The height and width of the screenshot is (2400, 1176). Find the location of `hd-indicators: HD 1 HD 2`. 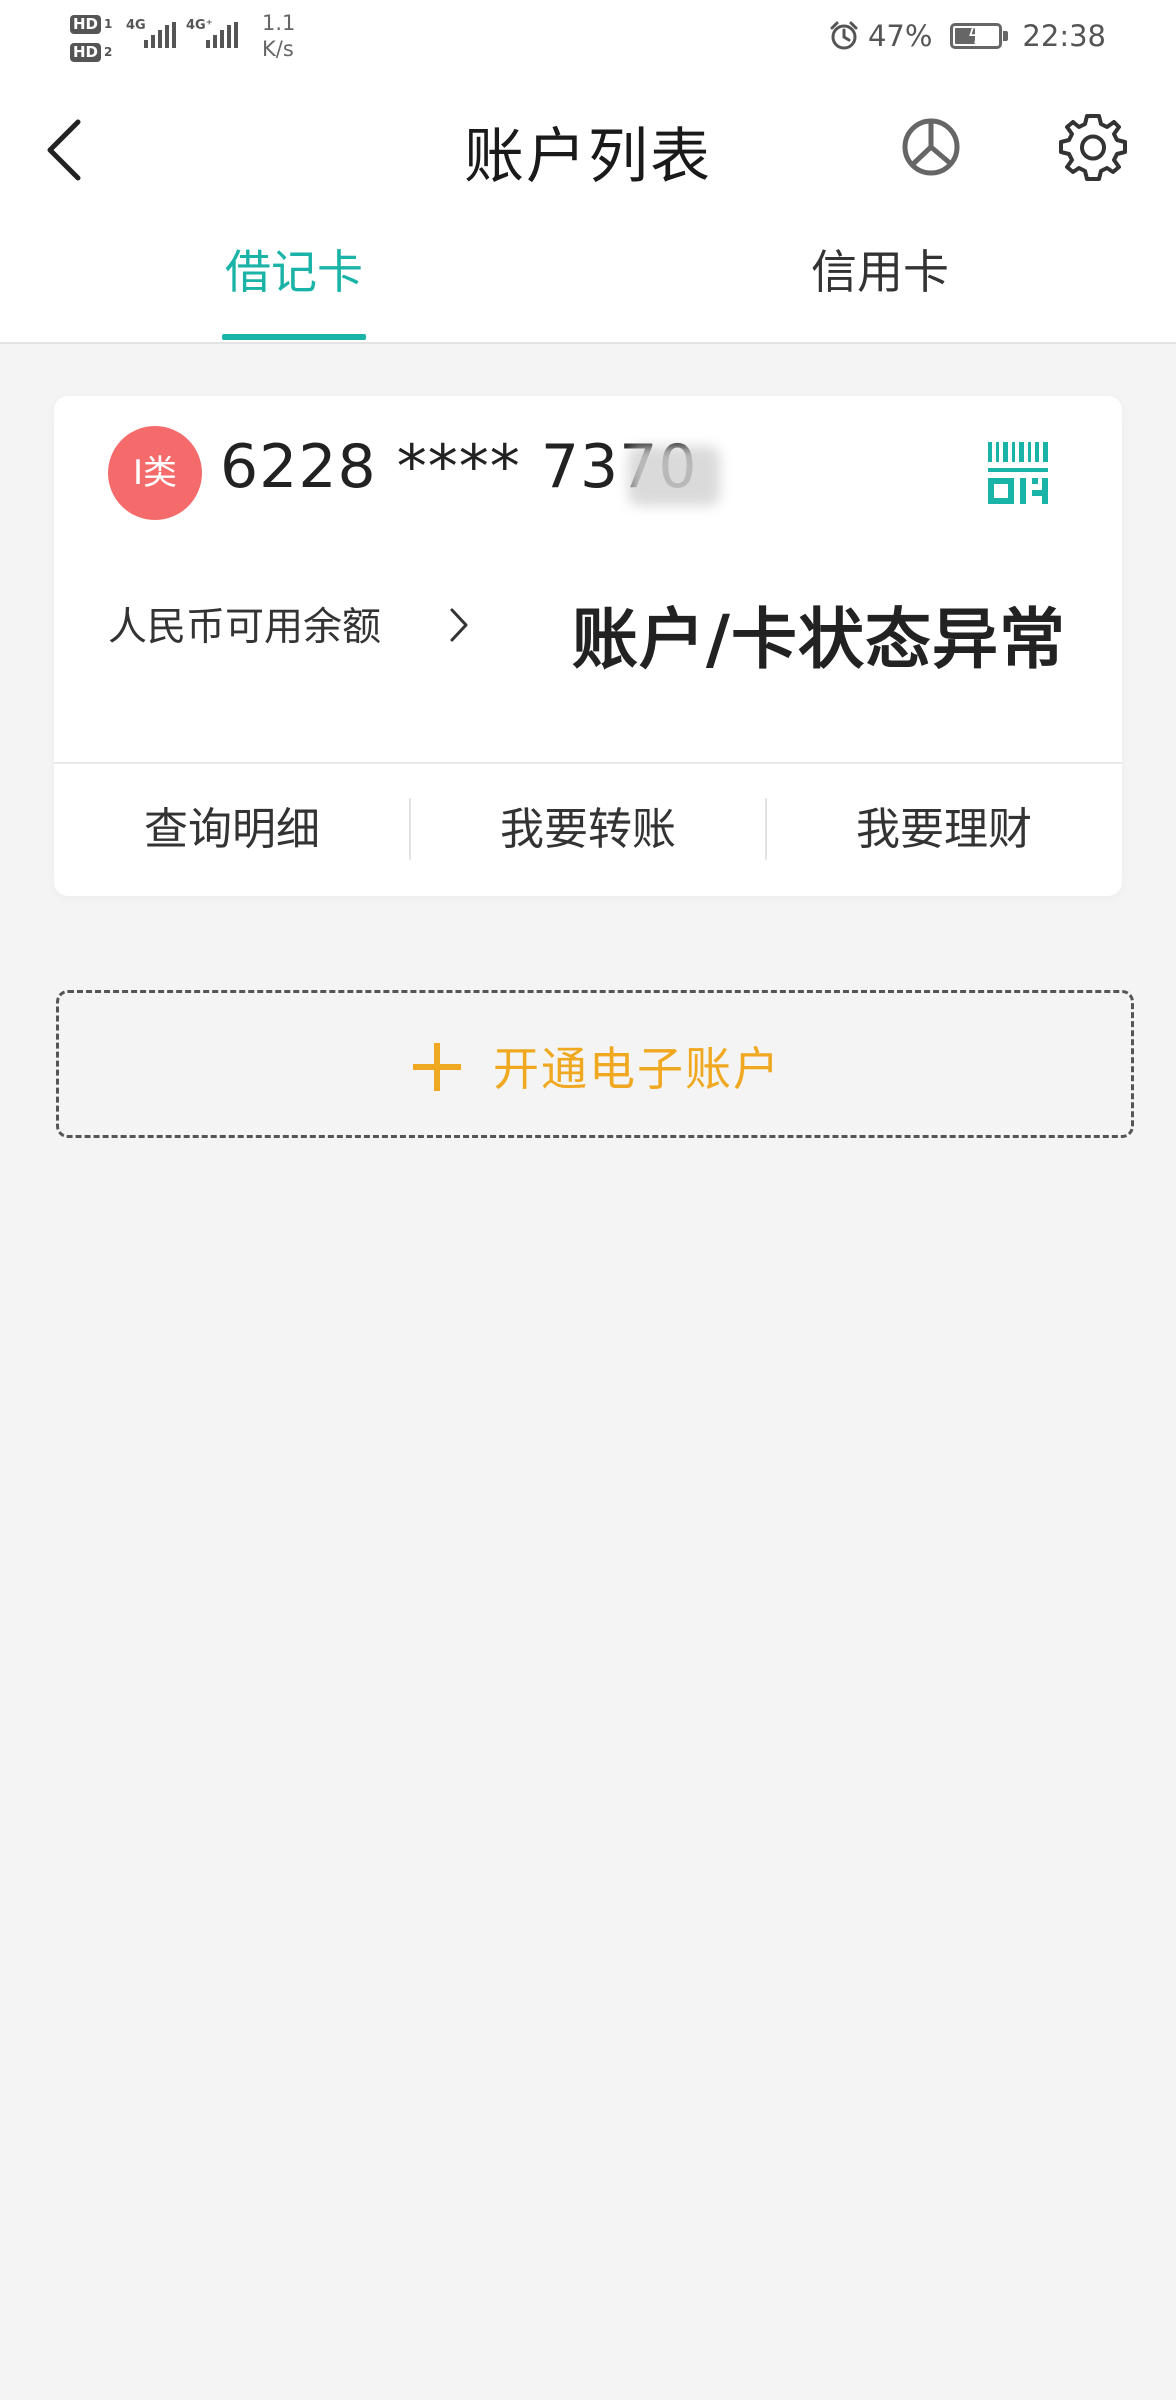

hd-indicators: HD 1 HD 2 is located at coordinates (94, 38).